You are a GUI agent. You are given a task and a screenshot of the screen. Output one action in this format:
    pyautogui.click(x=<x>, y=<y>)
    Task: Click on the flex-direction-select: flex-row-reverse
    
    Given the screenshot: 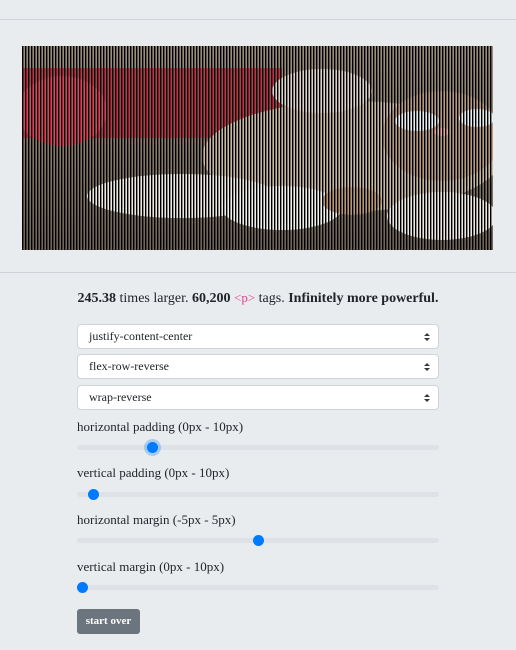 What is the action you would take?
    pyautogui.click(x=258, y=366)
    